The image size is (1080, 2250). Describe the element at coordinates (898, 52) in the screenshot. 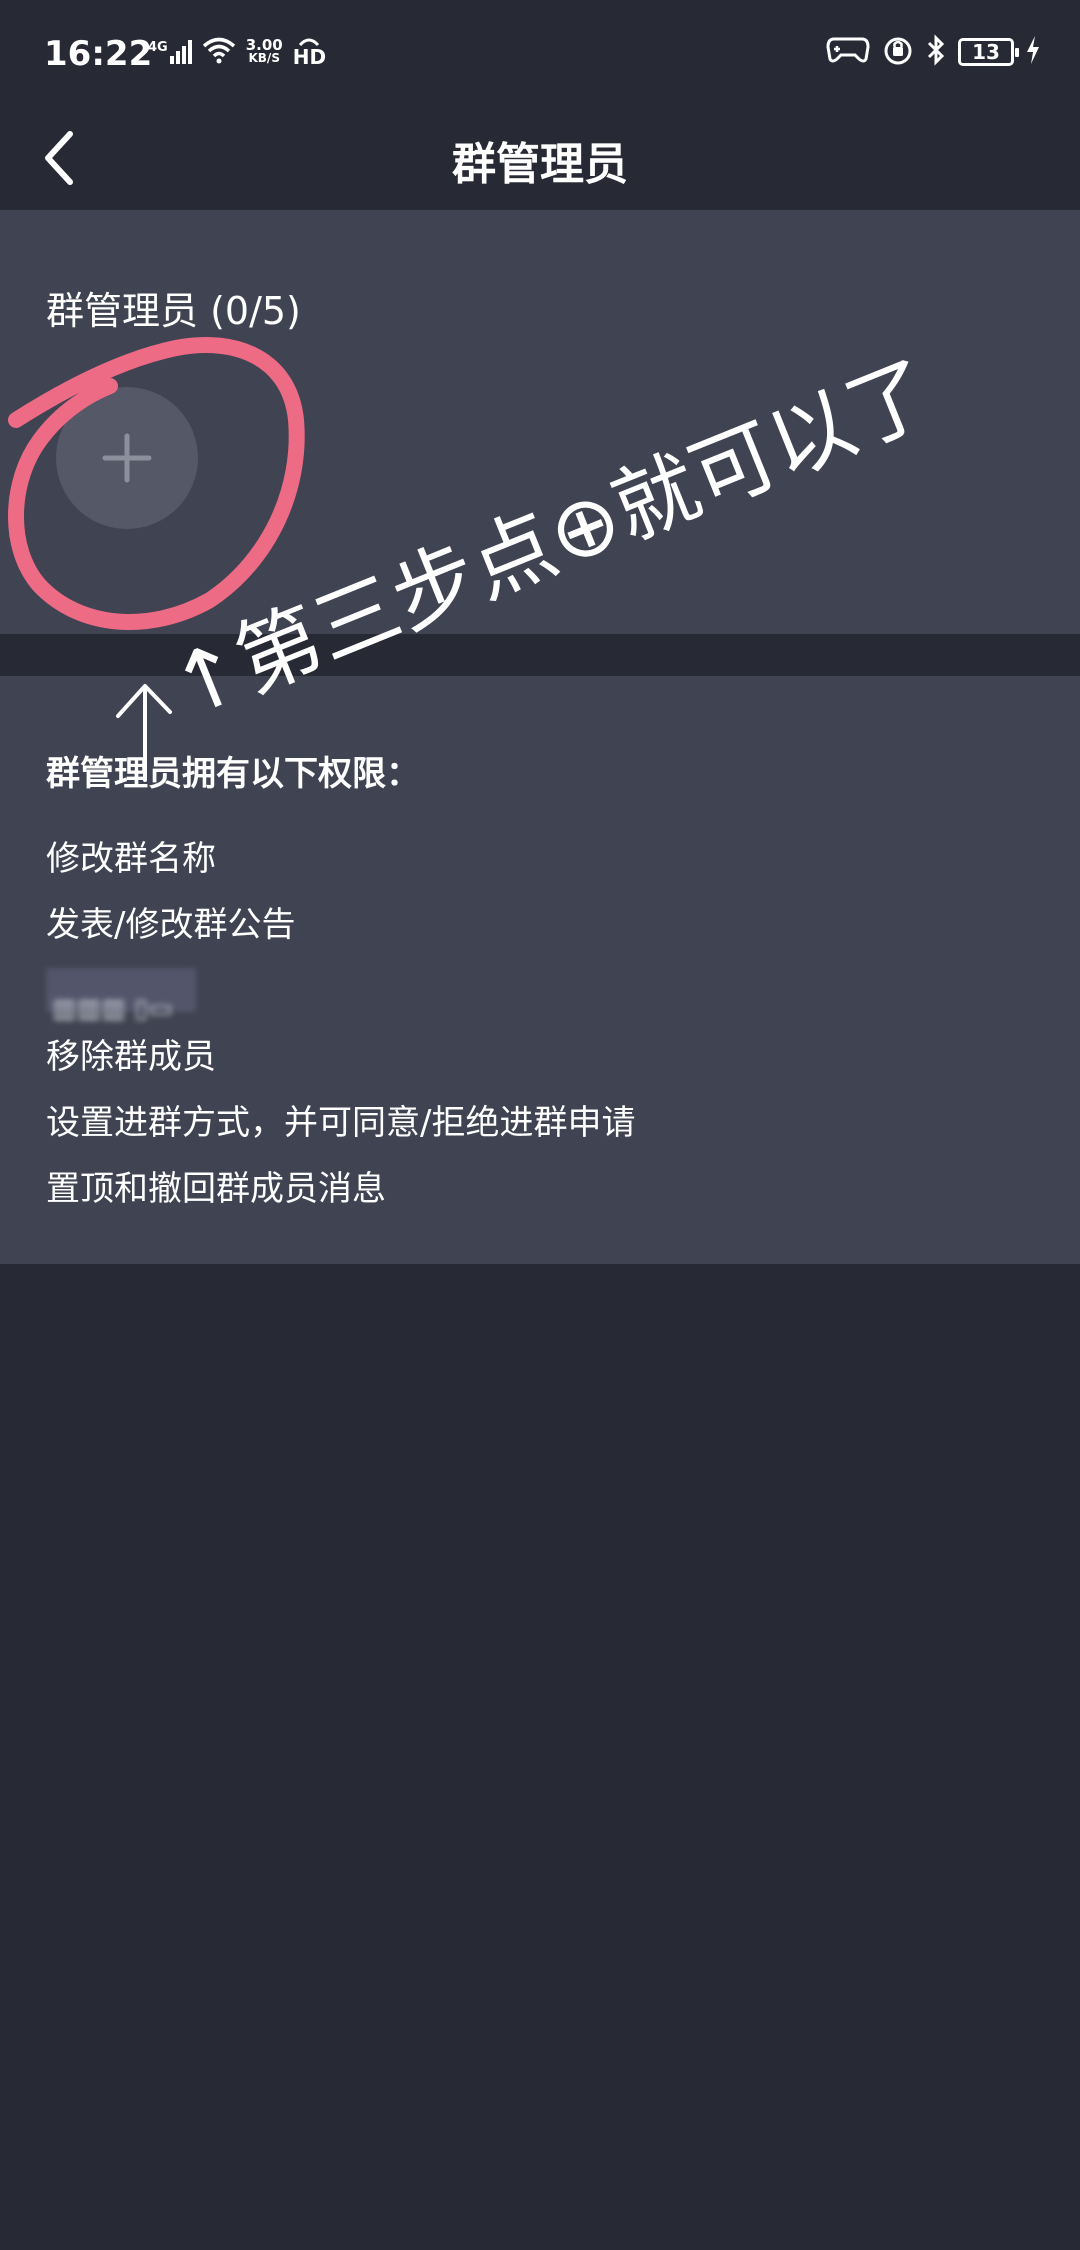

I see `alarm-icon` at that location.